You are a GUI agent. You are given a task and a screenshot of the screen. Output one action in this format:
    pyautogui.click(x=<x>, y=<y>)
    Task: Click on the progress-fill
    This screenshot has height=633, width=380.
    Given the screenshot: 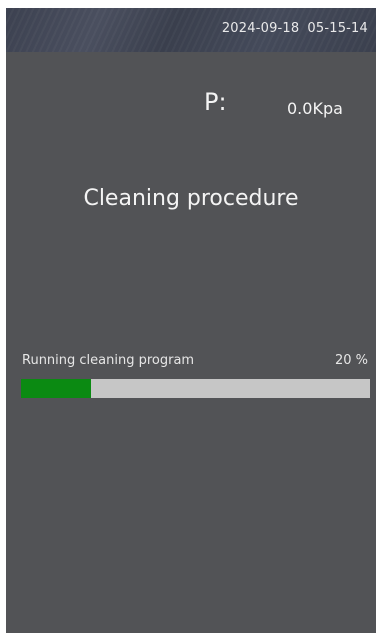 What is the action you would take?
    pyautogui.click(x=56, y=388)
    